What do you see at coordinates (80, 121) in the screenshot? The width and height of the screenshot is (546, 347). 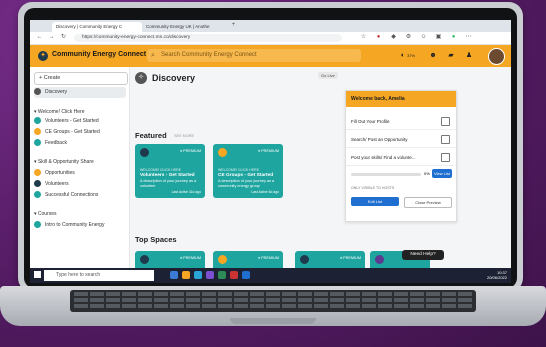 I see `sidebar-item-volunteers-get-started: Volunteers - Get Started` at bounding box center [80, 121].